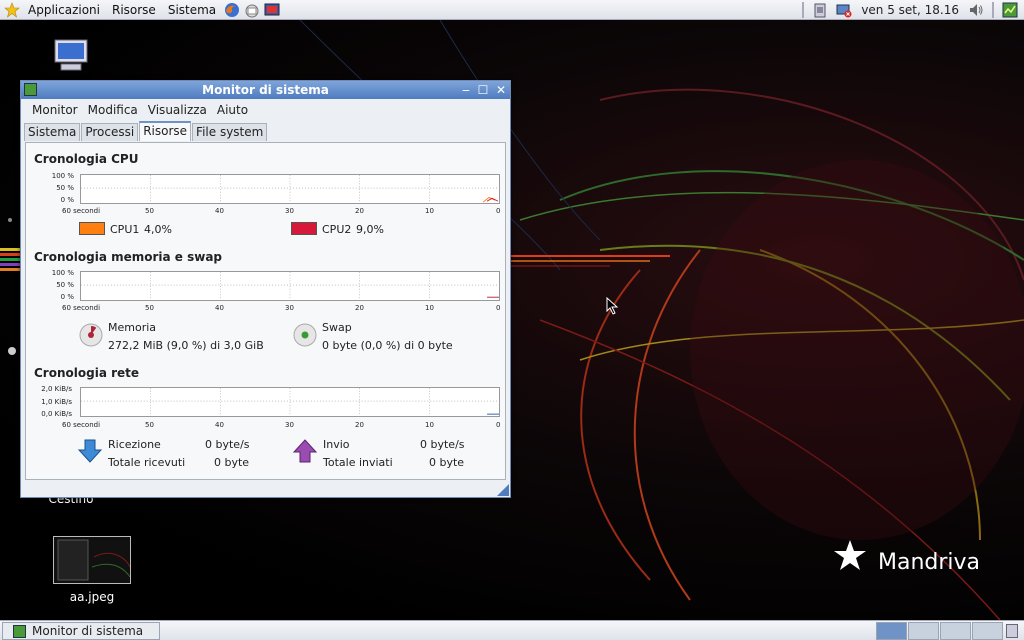 The height and width of the screenshot is (640, 1024). Describe the element at coordinates (132, 327) in the screenshot. I see `memory-label: Memoria` at that location.